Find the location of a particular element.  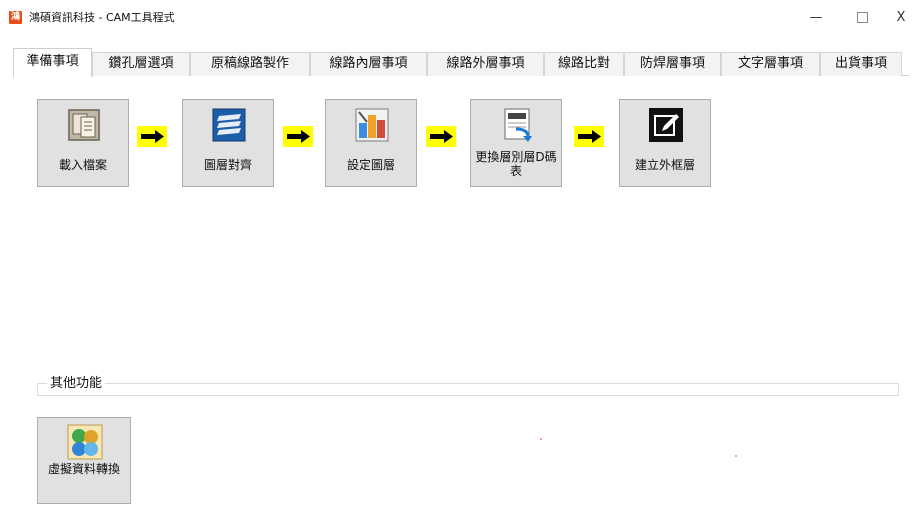

tab-inner-layer: 線路內層事項 is located at coordinates (368, 64).